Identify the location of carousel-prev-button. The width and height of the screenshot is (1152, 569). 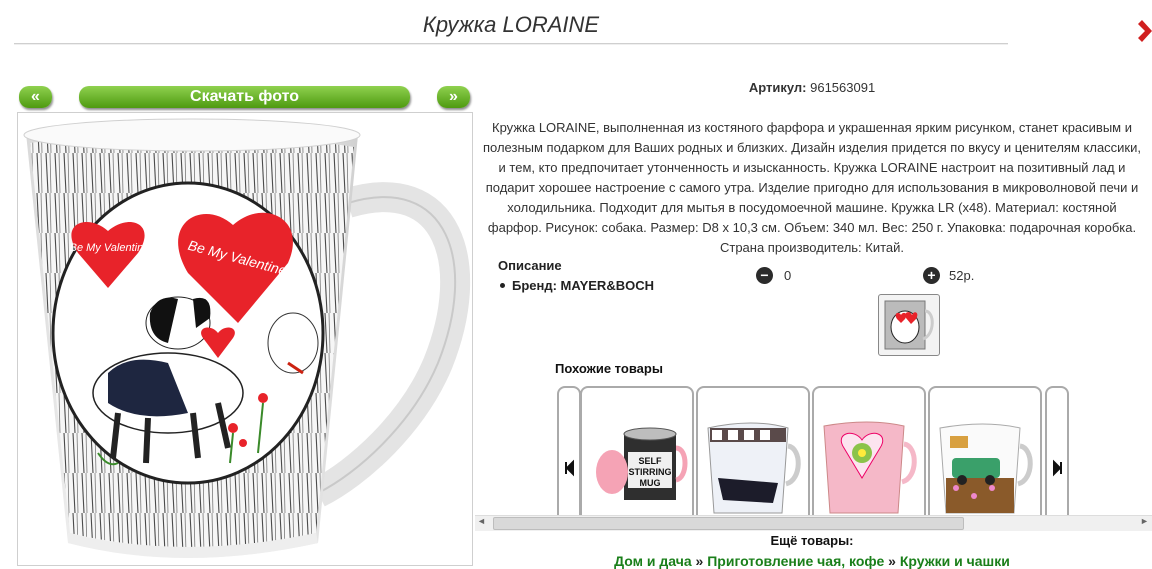
(569, 452).